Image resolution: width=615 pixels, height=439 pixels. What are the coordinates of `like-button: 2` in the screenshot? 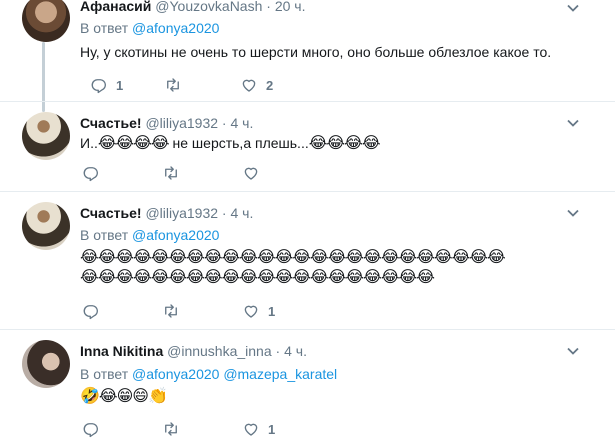 It's located at (256, 85).